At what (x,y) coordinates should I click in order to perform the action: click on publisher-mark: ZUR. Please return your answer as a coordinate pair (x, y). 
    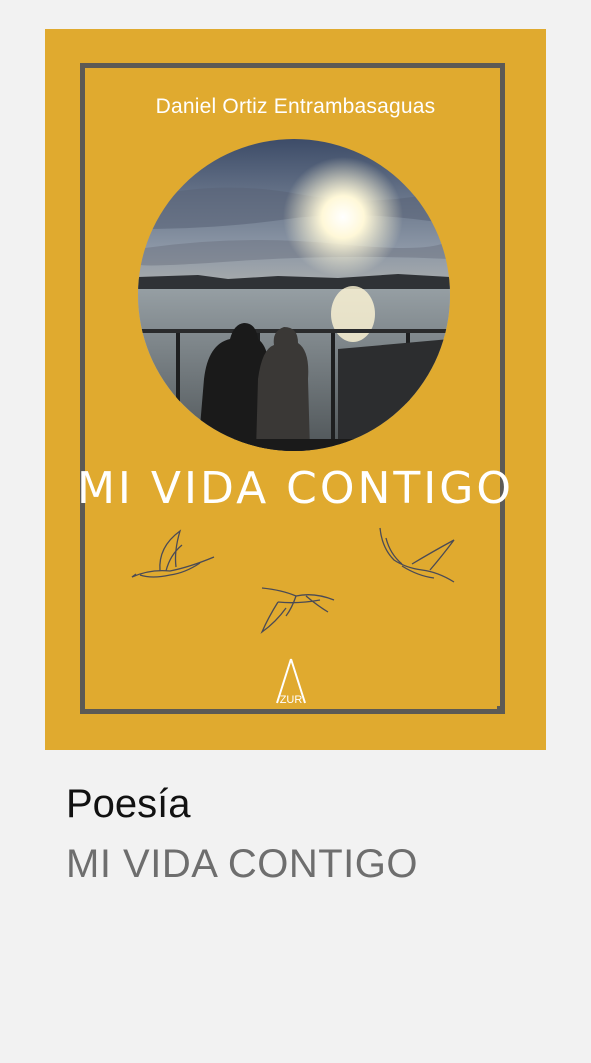
    Looking at the image, I should click on (291, 700).